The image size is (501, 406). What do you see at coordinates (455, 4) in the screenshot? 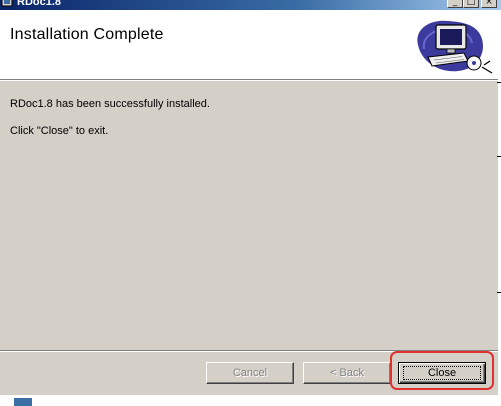
I see `minimize-button: _` at bounding box center [455, 4].